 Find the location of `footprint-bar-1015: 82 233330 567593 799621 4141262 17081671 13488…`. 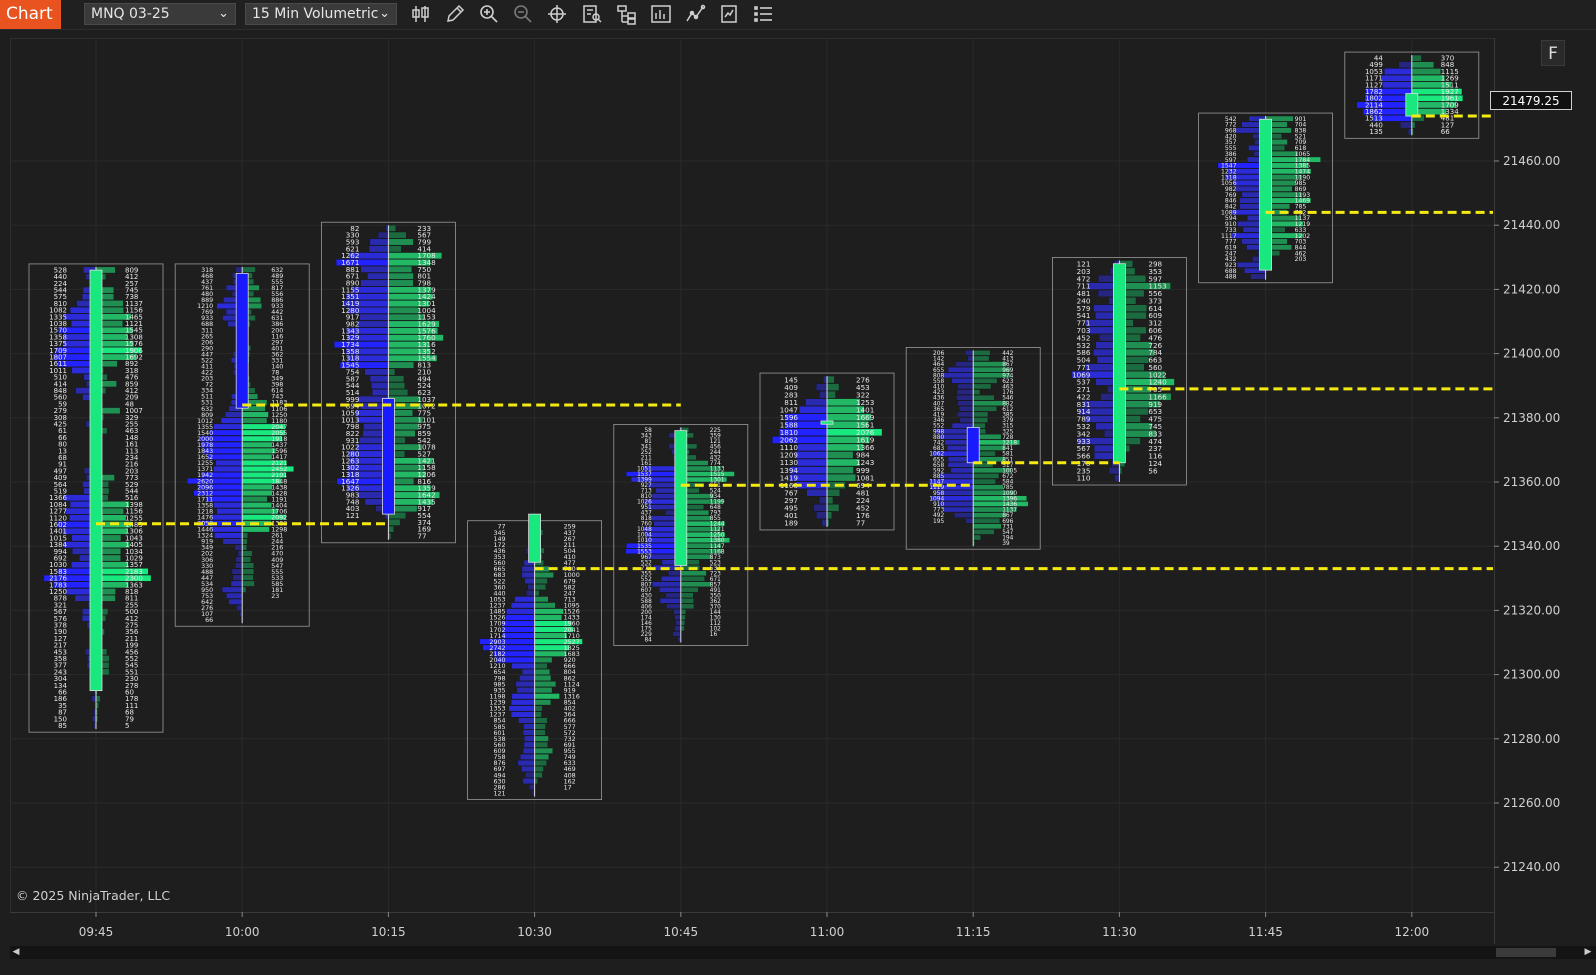

footprint-bar-1015: 82 233330 567593 799621 4141262 17081671 13488… is located at coordinates (388, 382).